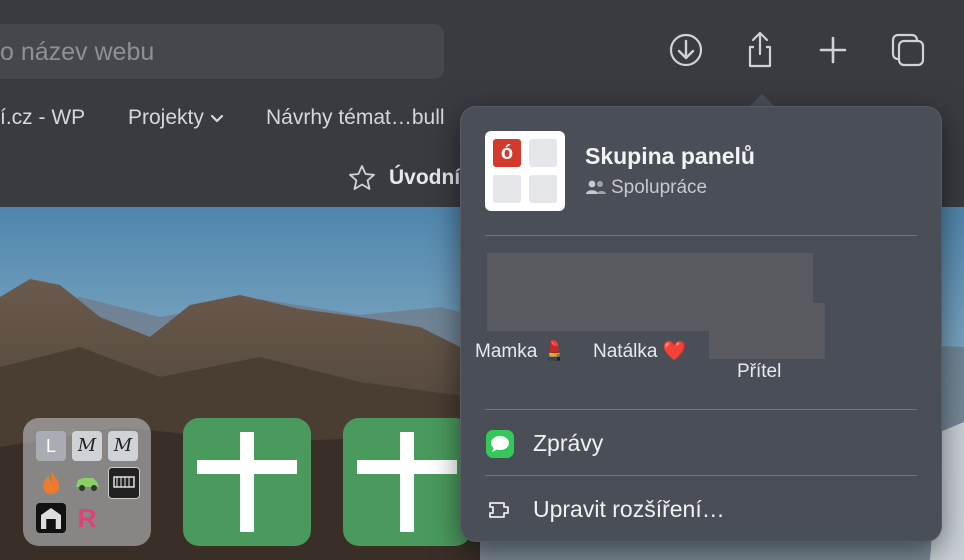  What do you see at coordinates (520, 351) in the screenshot?
I see `contact-mamka: Mamka 💄` at bounding box center [520, 351].